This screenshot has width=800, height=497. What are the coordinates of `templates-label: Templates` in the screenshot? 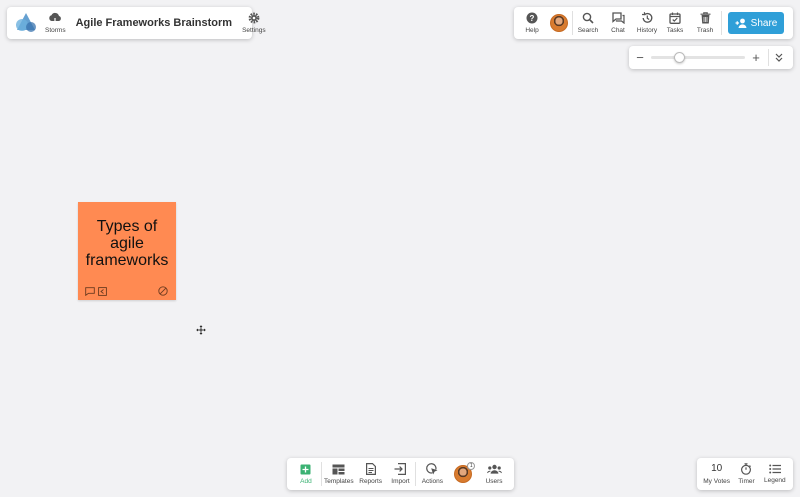 It's located at (338, 481).